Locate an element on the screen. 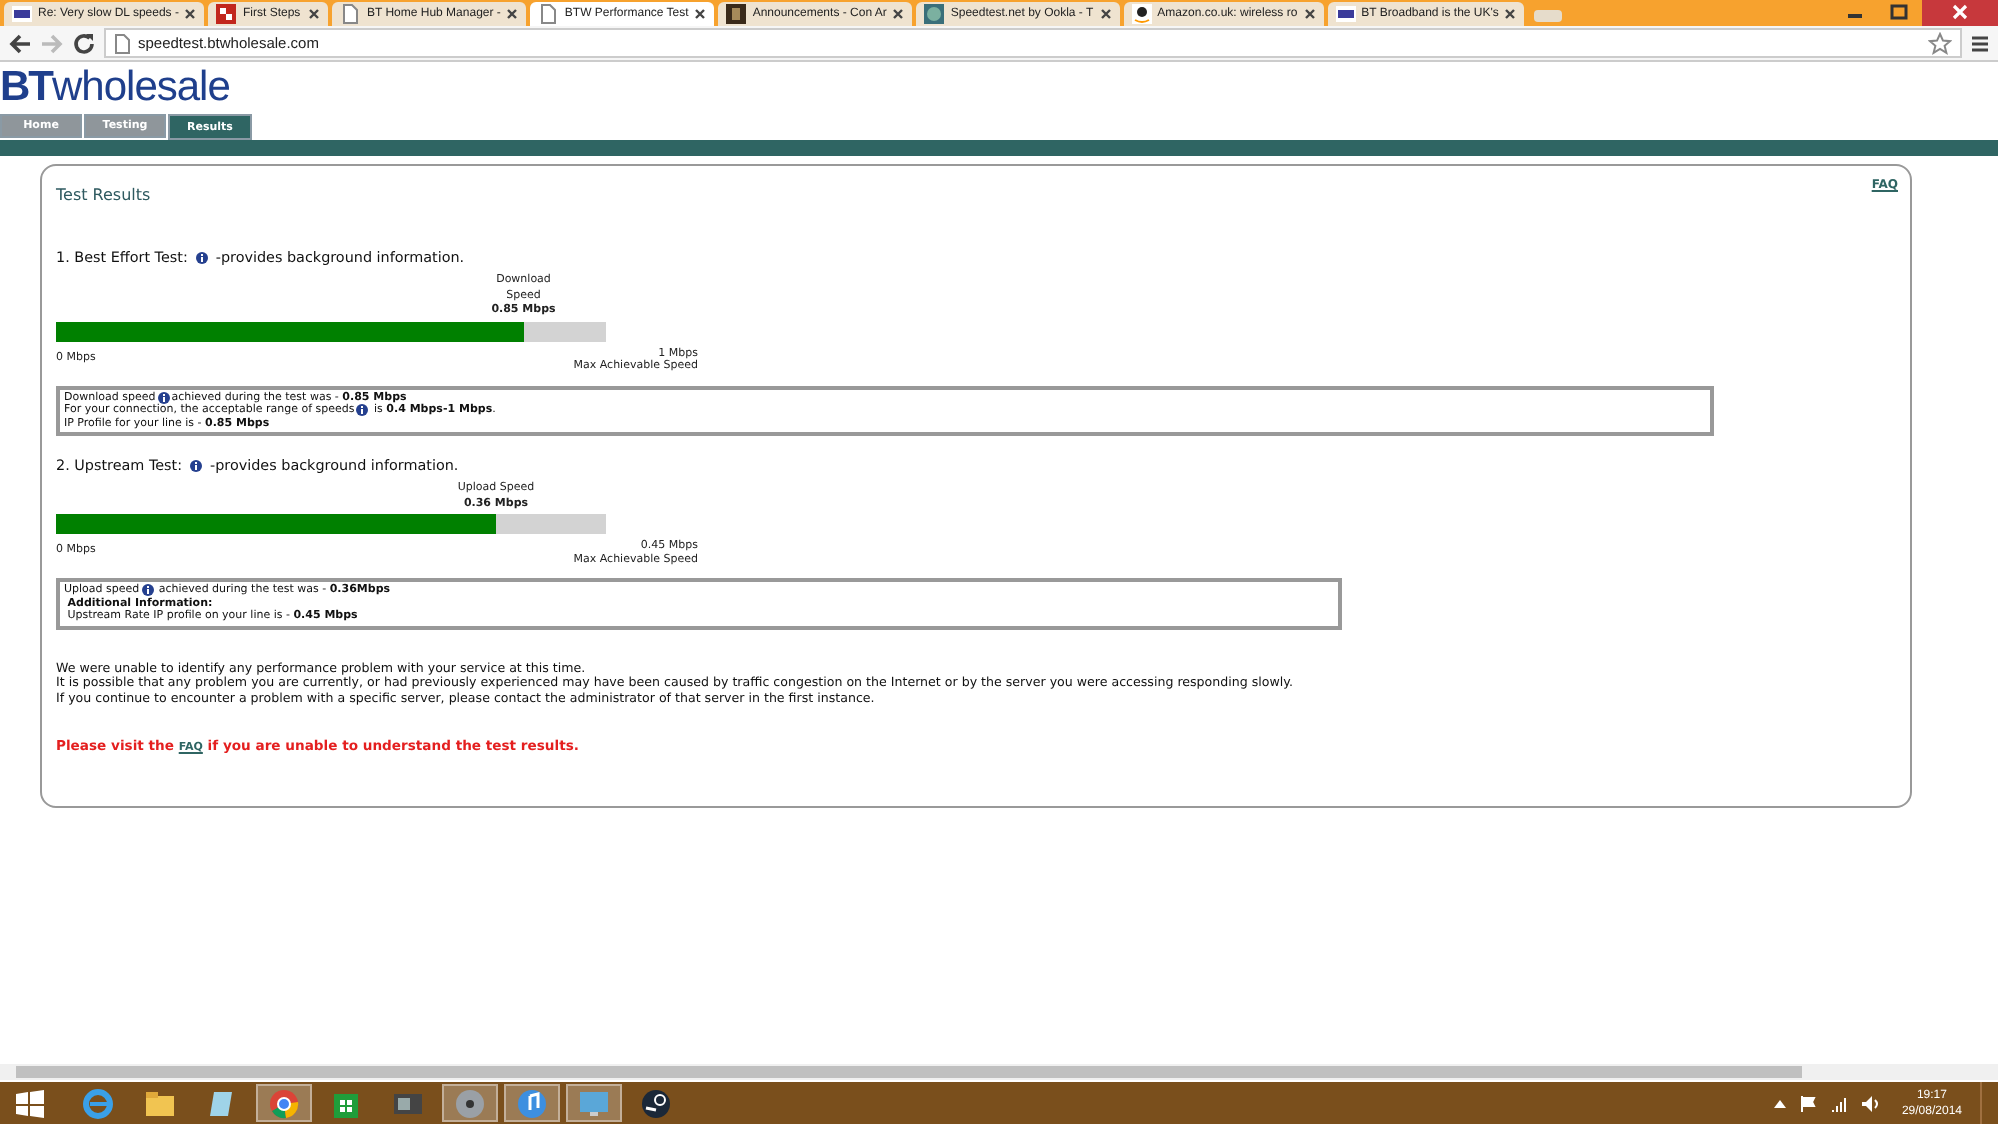 The height and width of the screenshot is (1124, 1998). folder-icon is located at coordinates (160, 1103).